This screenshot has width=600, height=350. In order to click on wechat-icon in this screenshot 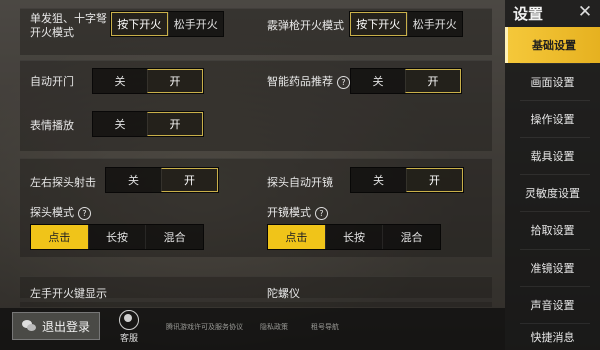, I will do `click(29, 326)`.